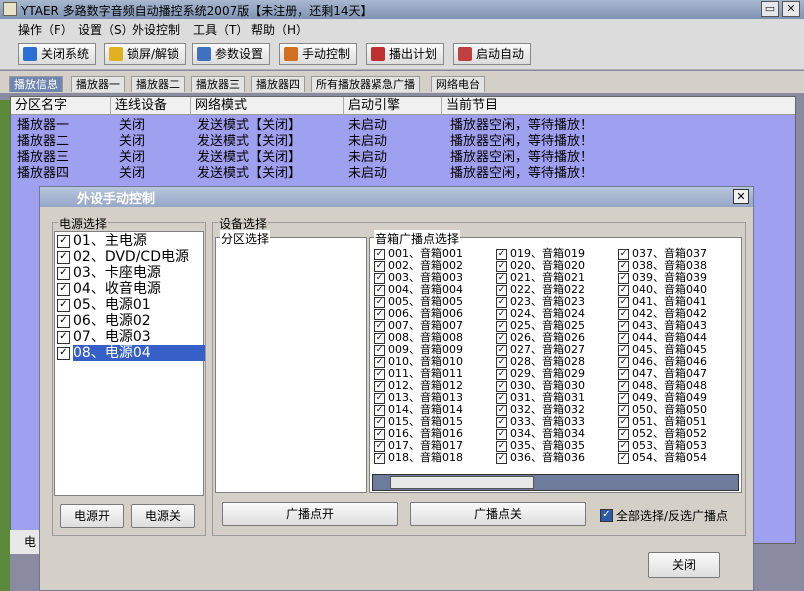  What do you see at coordinates (158, 84) in the screenshot?
I see `tab-player-2: 播放器二` at bounding box center [158, 84].